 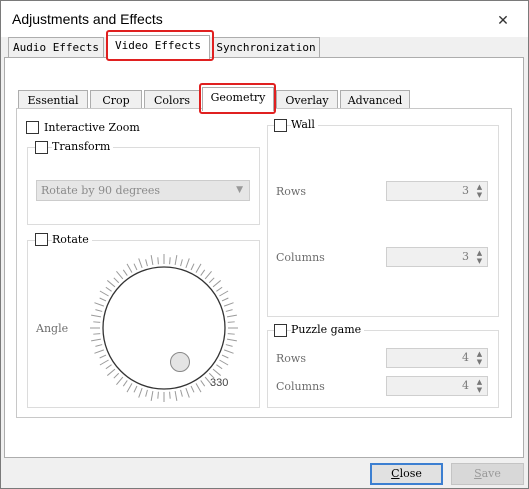 What do you see at coordinates (180, 362) in the screenshot?
I see `dial-knob` at bounding box center [180, 362].